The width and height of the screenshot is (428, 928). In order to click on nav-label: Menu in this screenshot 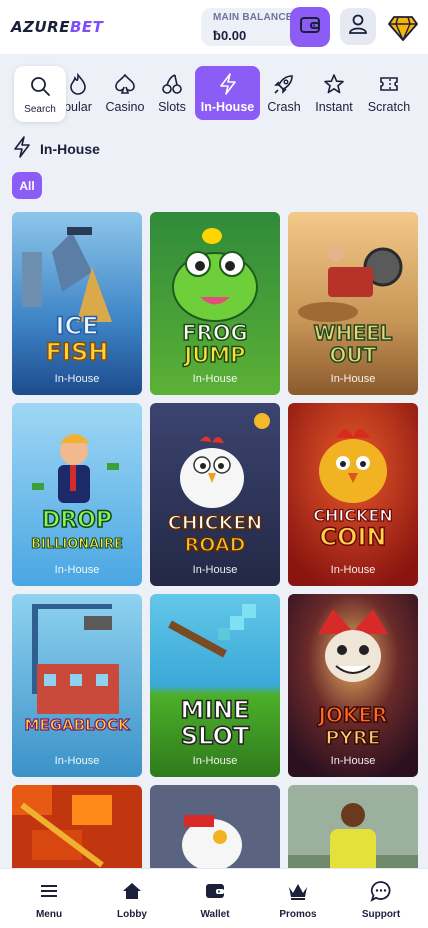, I will do `click(49, 914)`.